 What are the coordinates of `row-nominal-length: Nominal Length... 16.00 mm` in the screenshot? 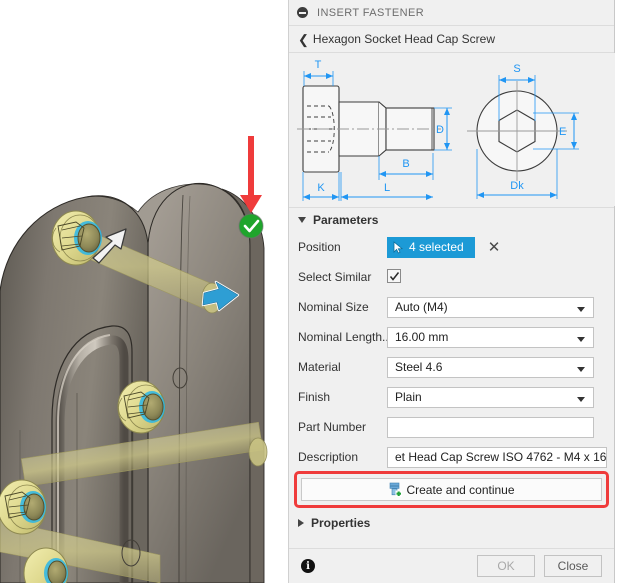 It's located at (451, 337).